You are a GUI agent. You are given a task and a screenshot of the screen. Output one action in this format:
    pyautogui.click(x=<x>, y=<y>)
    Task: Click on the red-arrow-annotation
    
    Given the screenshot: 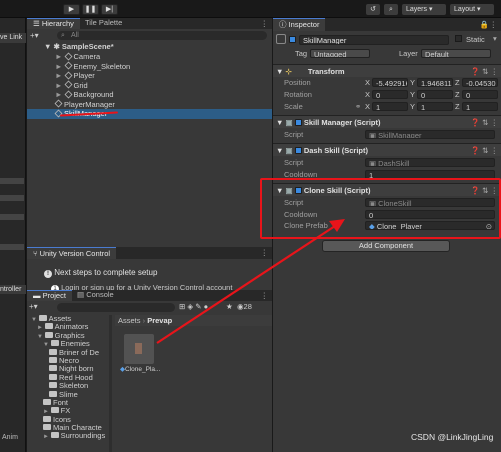 What is the action you would take?
    pyautogui.click(x=250, y=281)
    